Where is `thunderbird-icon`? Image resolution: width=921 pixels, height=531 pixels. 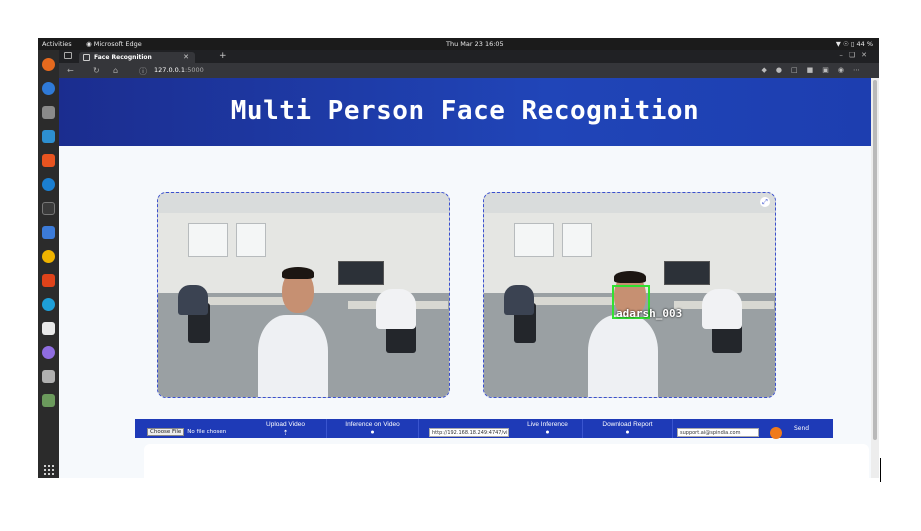
thunderbird-icon is located at coordinates (48, 88).